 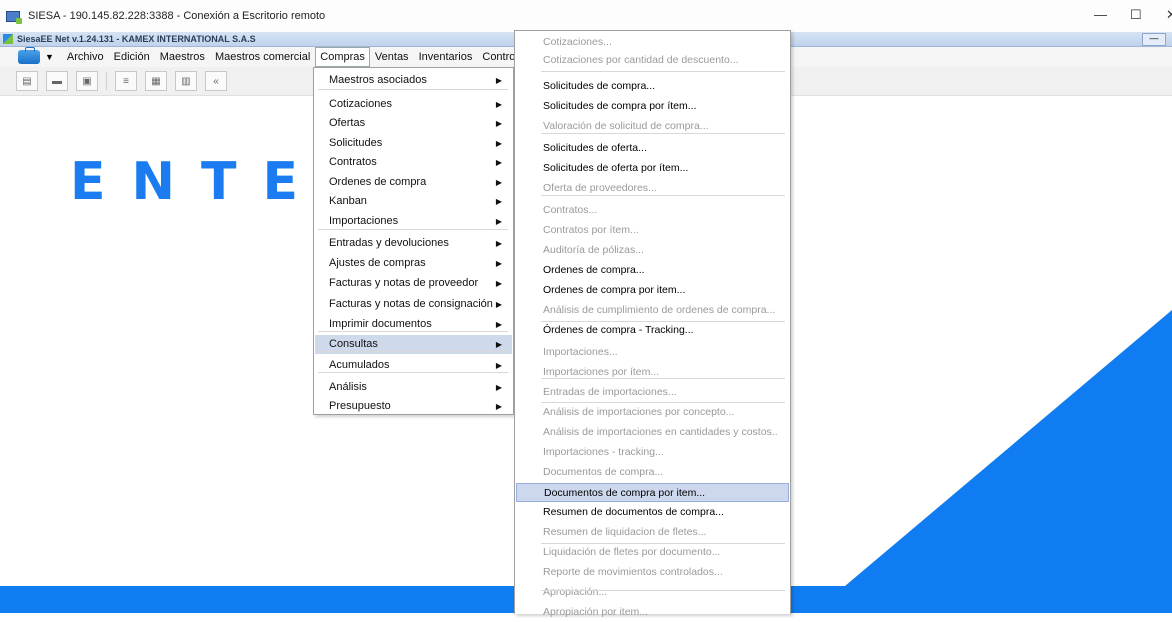 I want to click on menu-item-maestros-asociados: Maestros asociados ▶, so click(x=413, y=80).